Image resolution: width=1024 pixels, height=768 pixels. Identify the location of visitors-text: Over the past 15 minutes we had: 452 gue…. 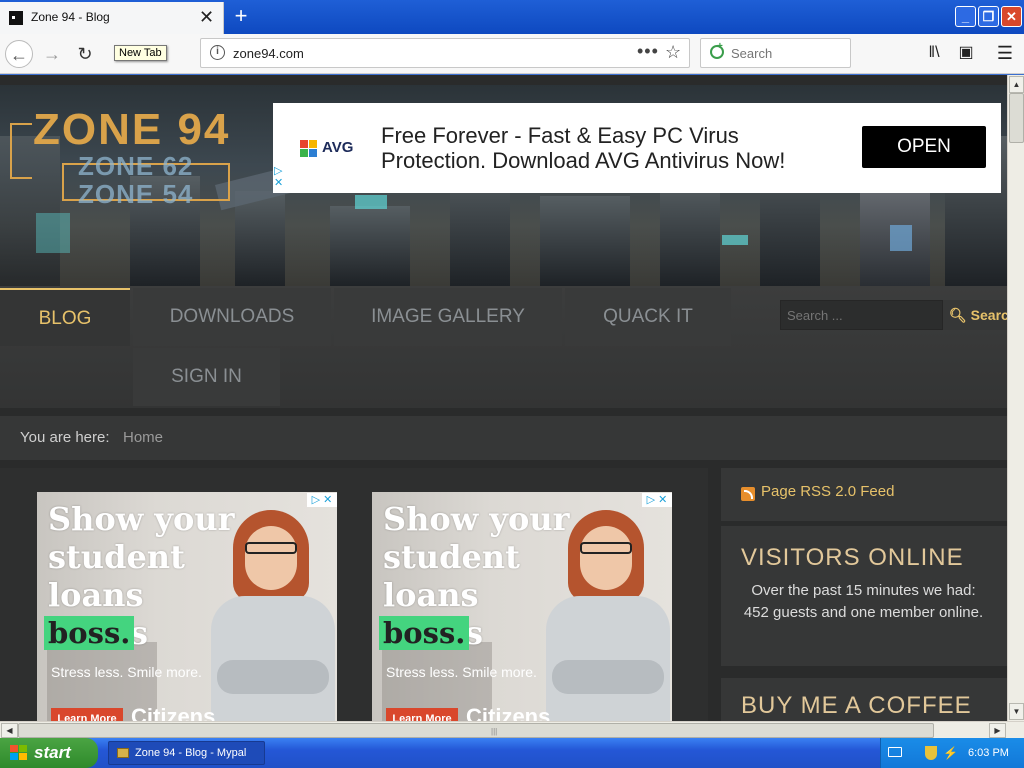
(863, 601).